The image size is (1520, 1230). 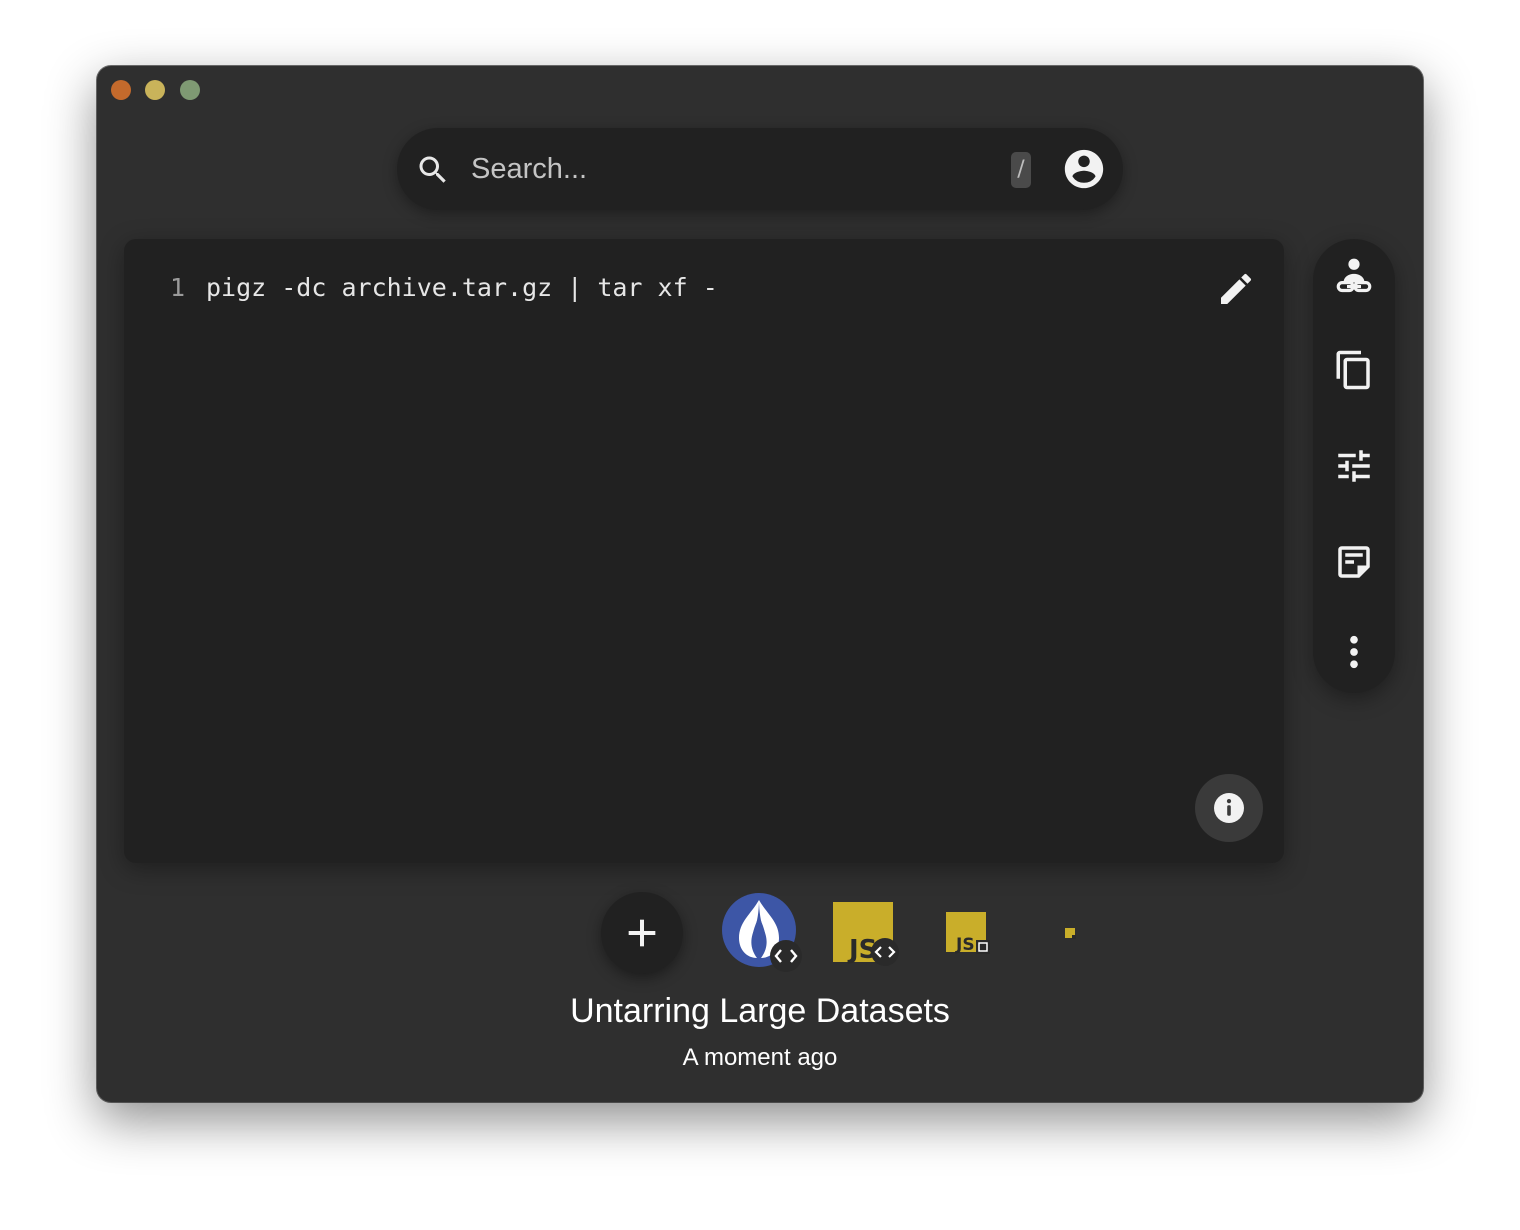 I want to click on plus-icon, so click(x=642, y=933).